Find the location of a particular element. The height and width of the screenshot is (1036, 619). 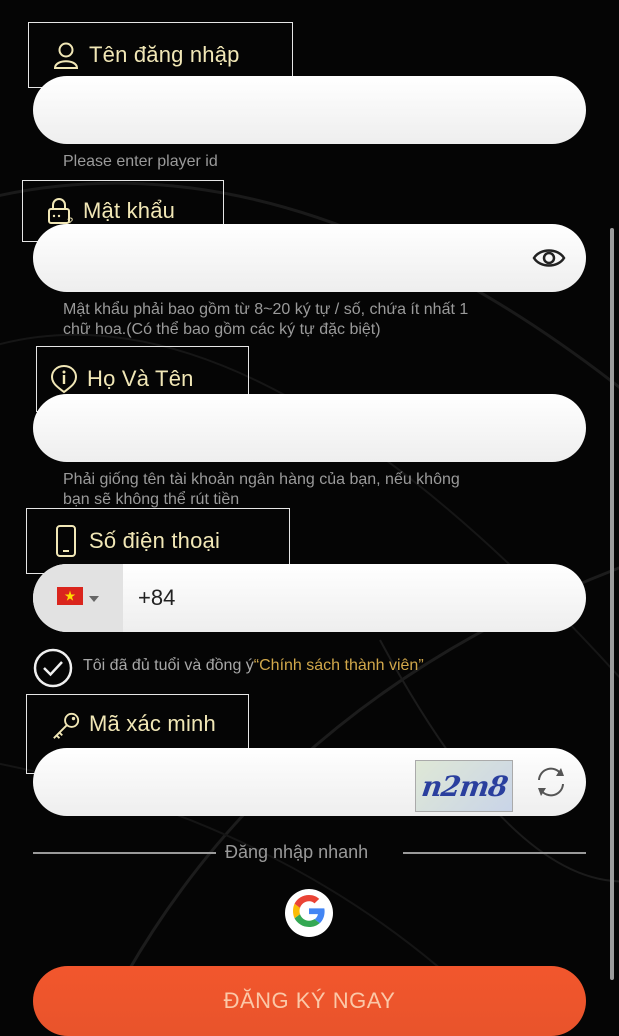

username-field is located at coordinates (309, 111).